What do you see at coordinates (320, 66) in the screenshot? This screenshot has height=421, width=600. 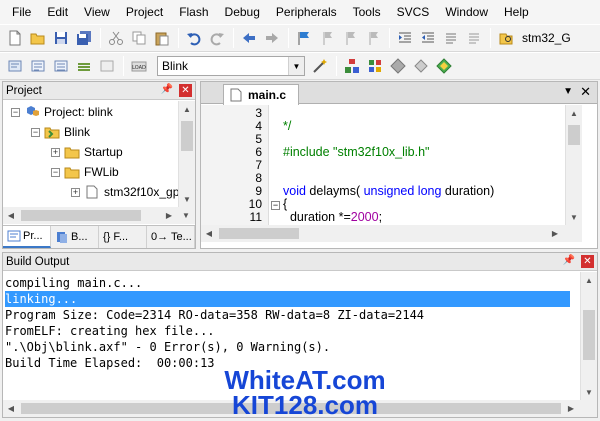 I see `target-options-button` at bounding box center [320, 66].